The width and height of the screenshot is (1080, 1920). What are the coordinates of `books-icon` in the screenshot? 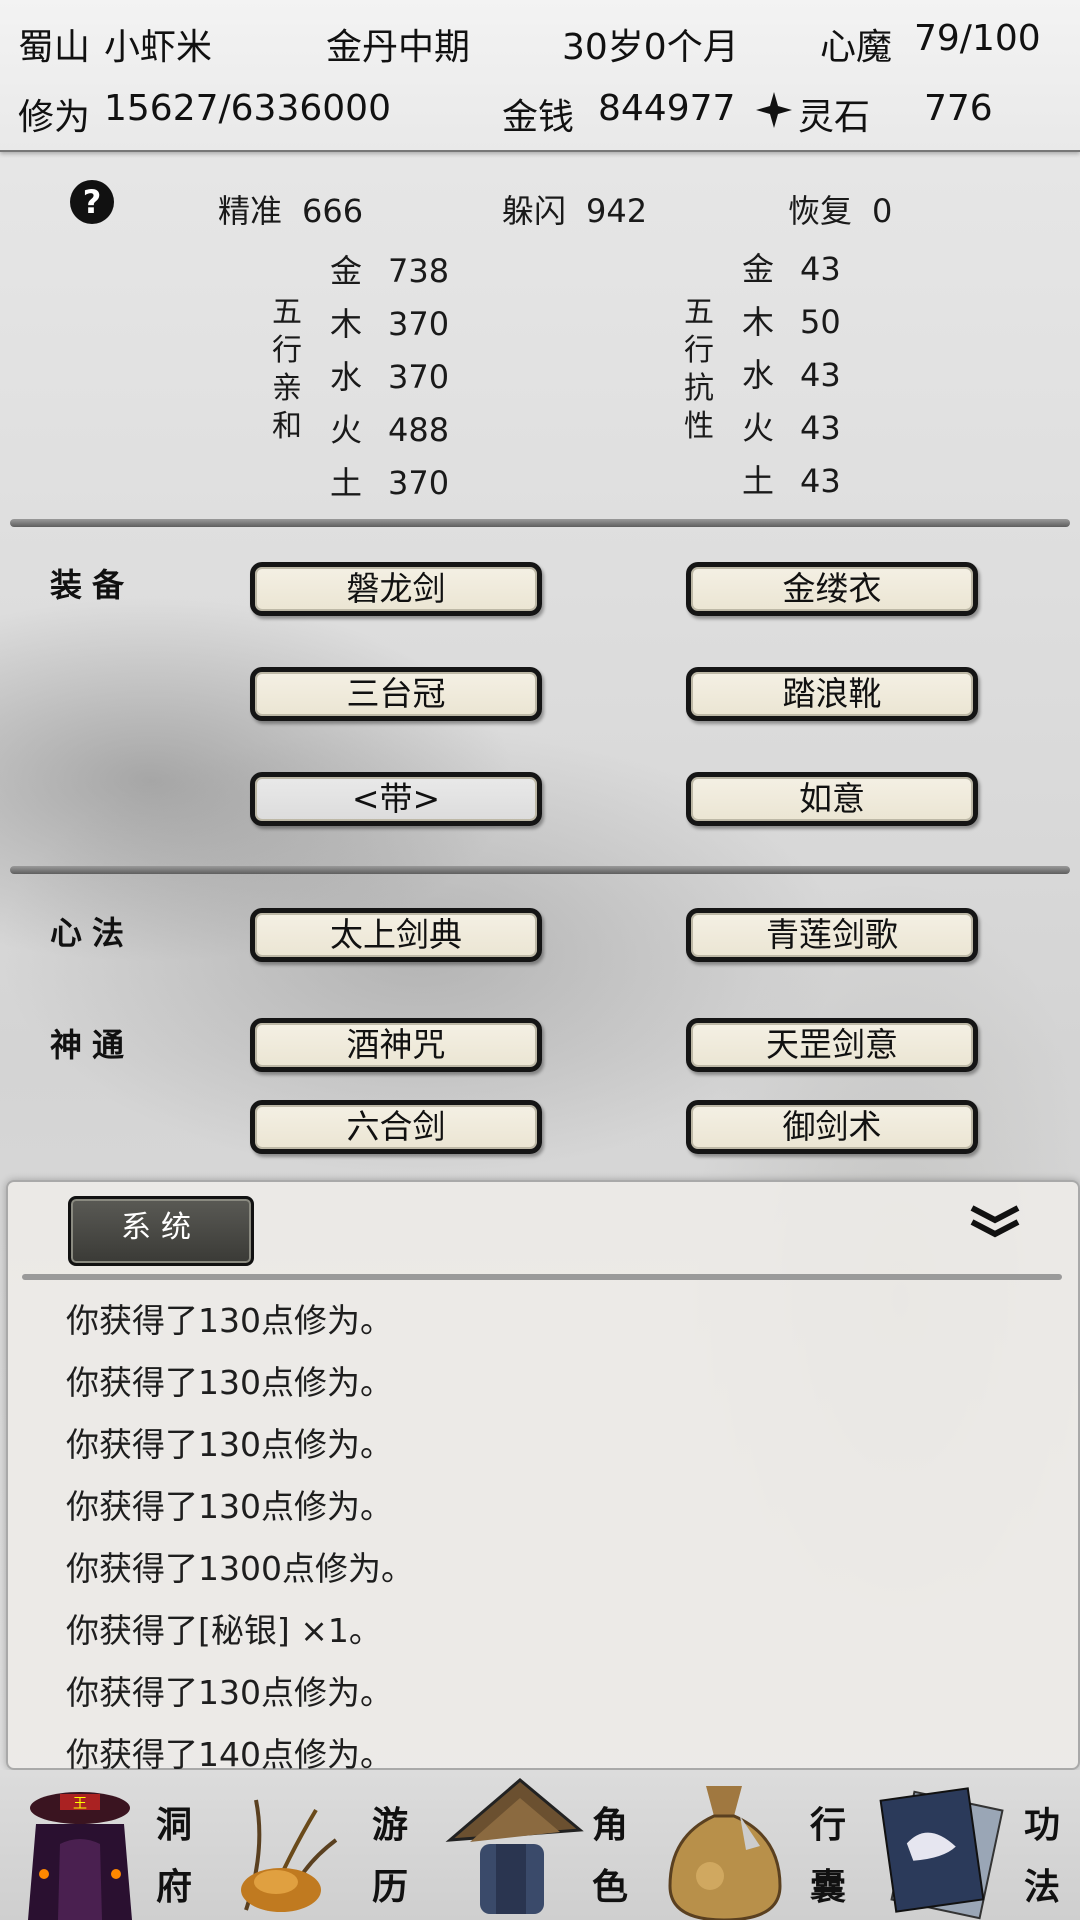 It's located at (941, 1853).